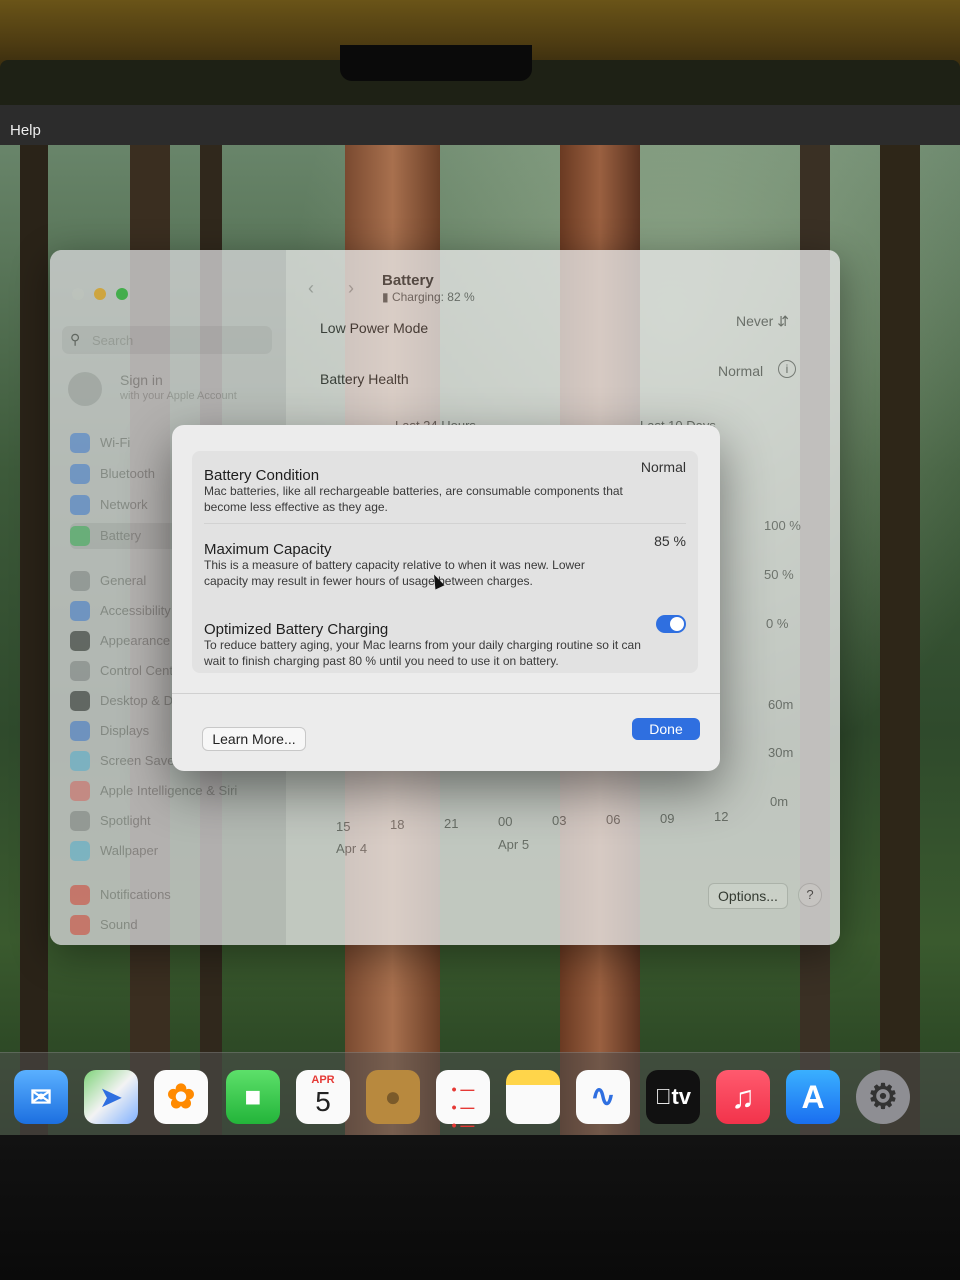 This screenshot has height=1280, width=960. What do you see at coordinates (296, 629) in the screenshot?
I see `optimized-charging-title: Optimized Battery Charging` at bounding box center [296, 629].